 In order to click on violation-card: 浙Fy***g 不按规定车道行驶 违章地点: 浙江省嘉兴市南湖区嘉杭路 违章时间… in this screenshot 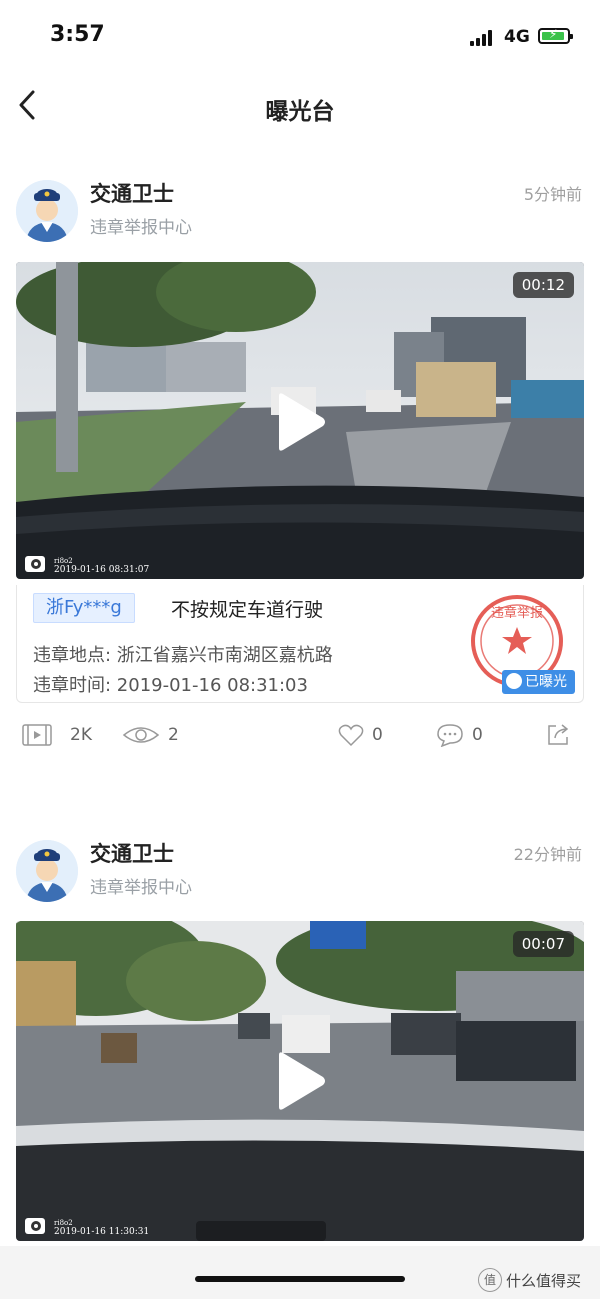, I will do `click(300, 644)`.